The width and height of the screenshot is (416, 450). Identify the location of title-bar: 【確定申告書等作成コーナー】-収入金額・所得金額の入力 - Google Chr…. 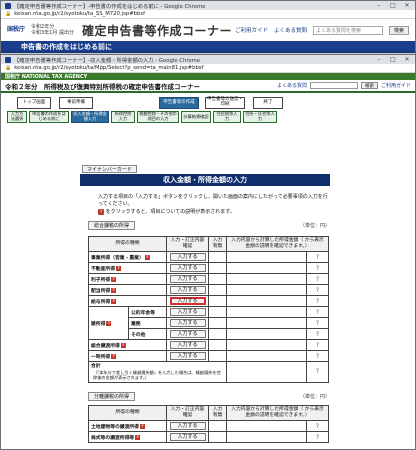
(208, 59).